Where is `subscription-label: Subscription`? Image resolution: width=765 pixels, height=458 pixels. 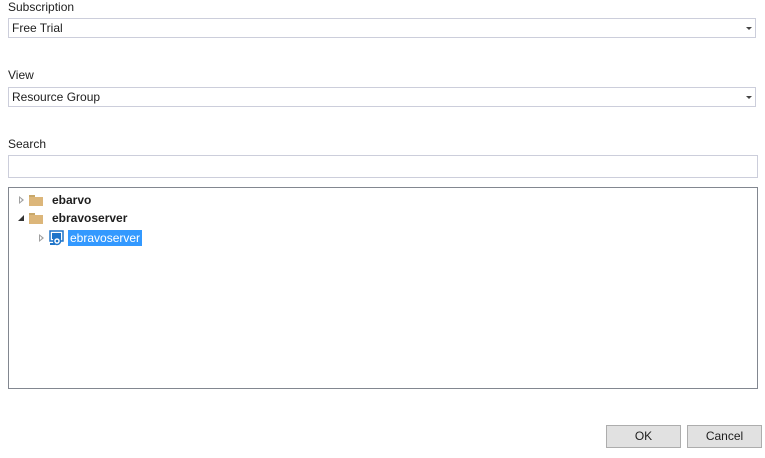
subscription-label: Subscription is located at coordinates (41, 7).